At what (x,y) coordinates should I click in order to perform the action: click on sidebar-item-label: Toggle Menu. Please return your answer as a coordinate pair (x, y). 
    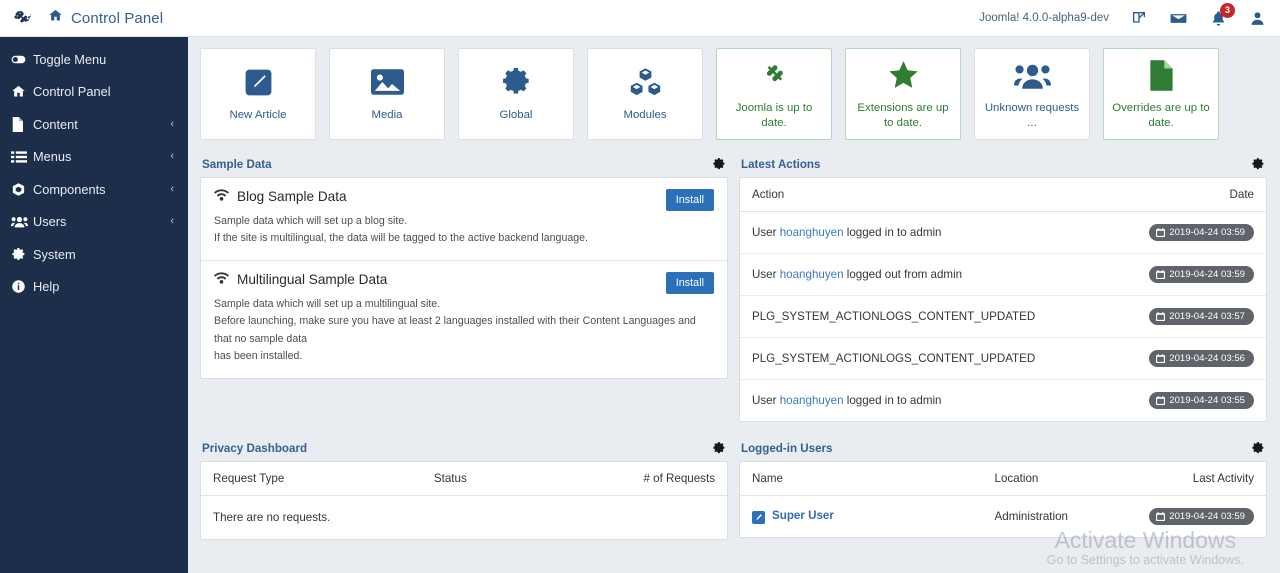
    Looking at the image, I should click on (70, 59).